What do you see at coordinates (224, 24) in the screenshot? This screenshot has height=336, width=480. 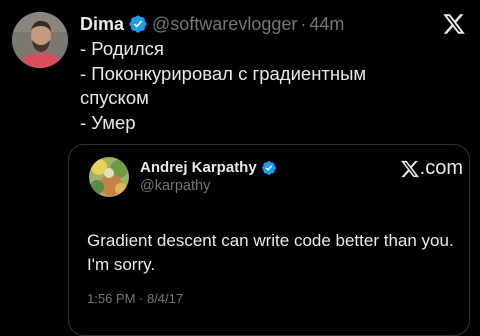 I see `author-handle: @softwarevlogger` at bounding box center [224, 24].